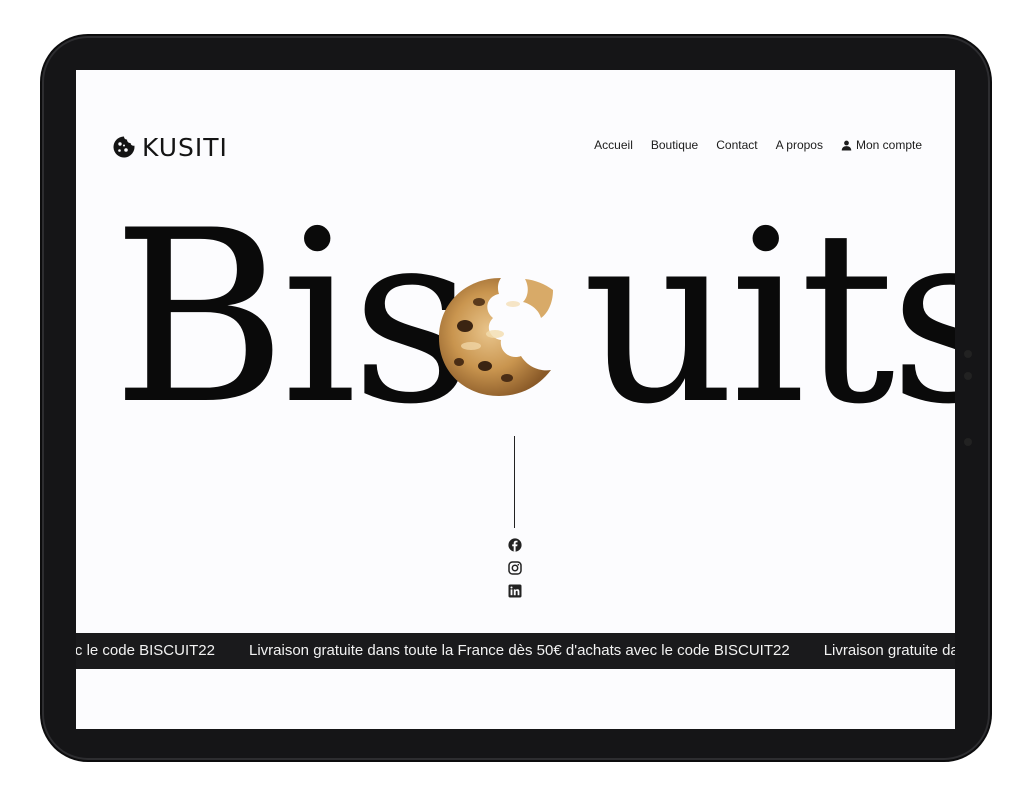 The image size is (1033, 800). Describe the element at coordinates (292, 318) in the screenshot. I see `hero-text-part1: Bis` at that location.